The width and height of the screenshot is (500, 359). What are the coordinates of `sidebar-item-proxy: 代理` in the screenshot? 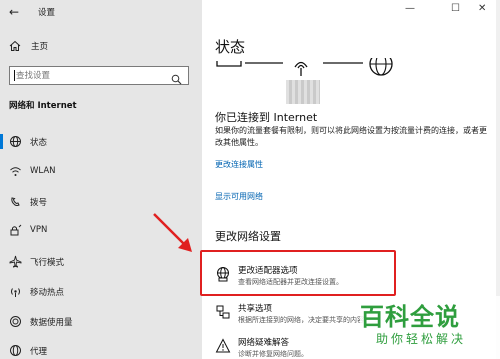 It's located at (101, 349).